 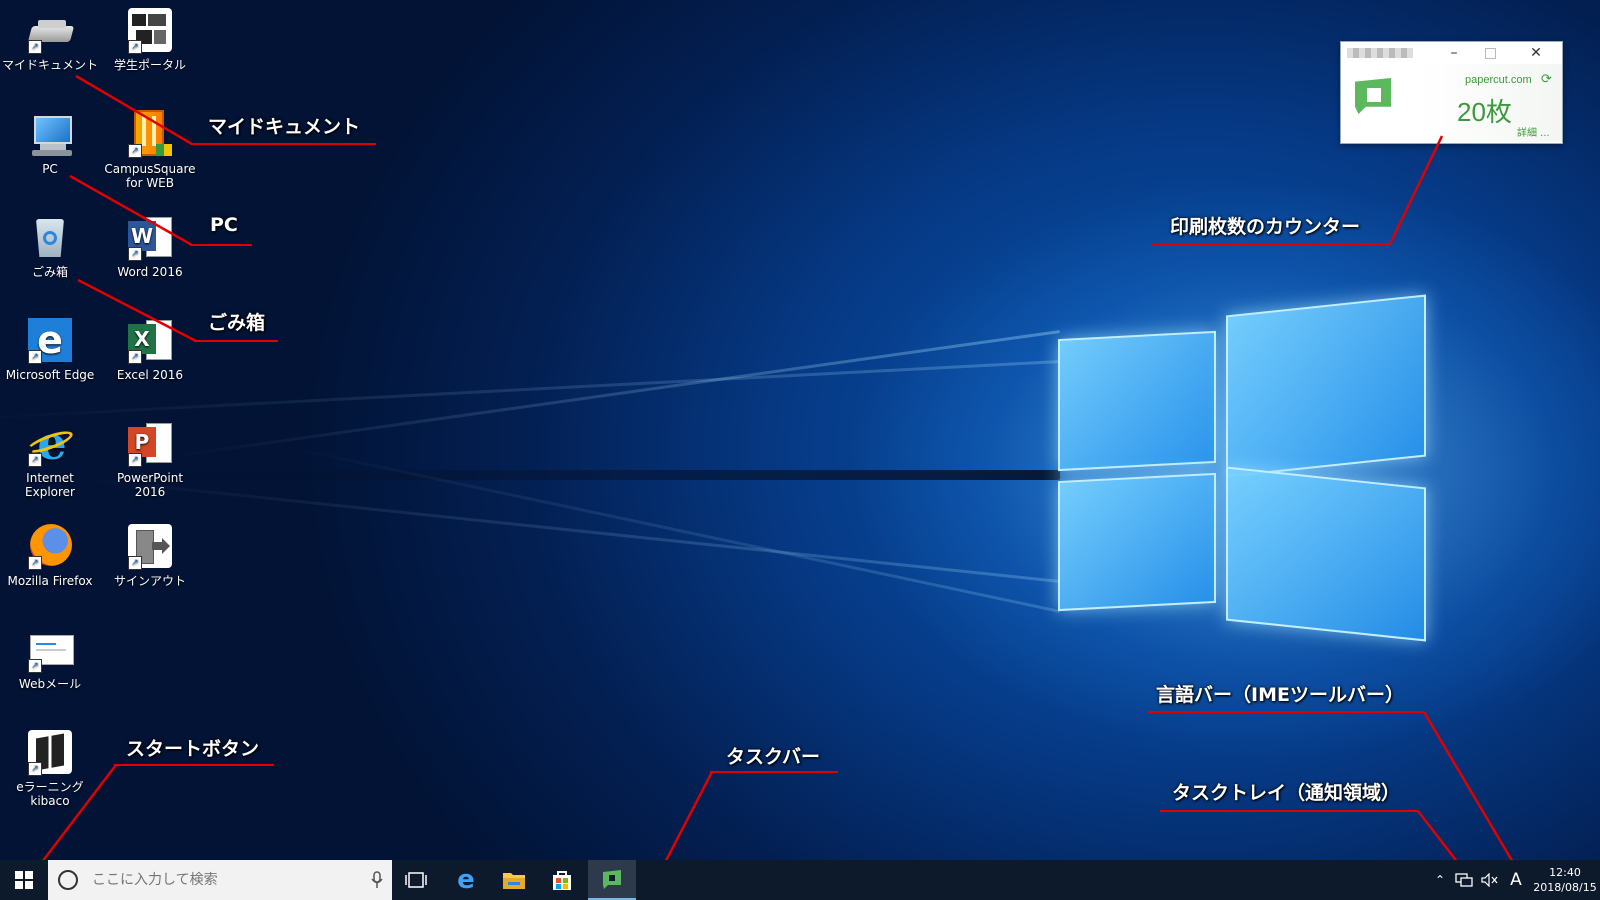 I want to click on edge-icon: e, so click(x=466, y=880).